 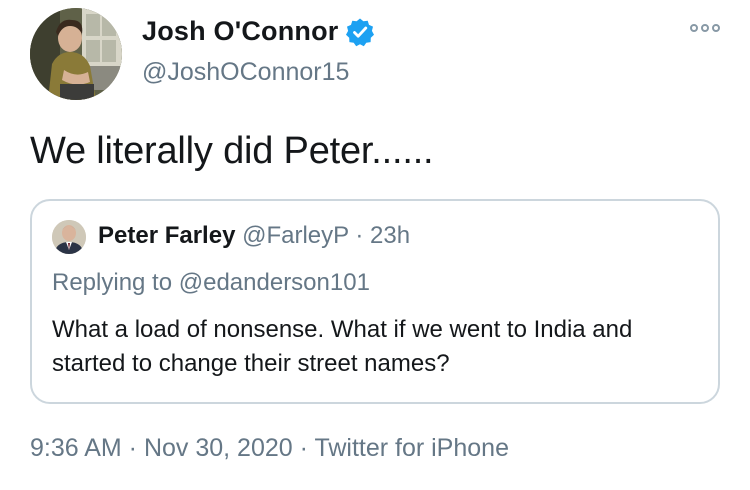 I want to click on quoted-tweet-header: Peter Farley @FarleyP · 23h, so click(x=254, y=236).